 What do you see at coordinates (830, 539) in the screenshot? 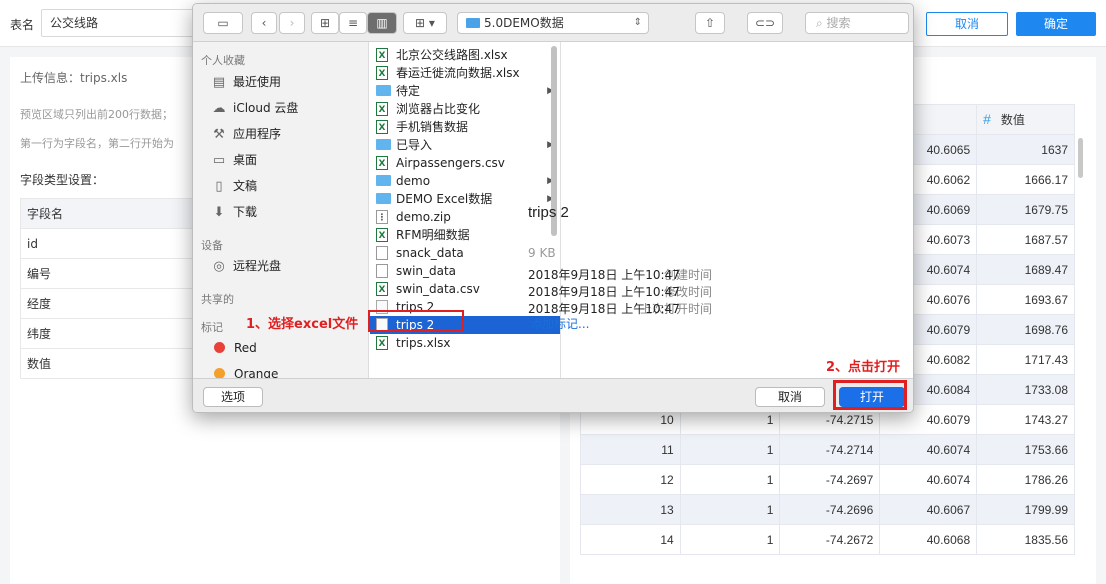
I see `table-cell: -74.2672` at bounding box center [830, 539].